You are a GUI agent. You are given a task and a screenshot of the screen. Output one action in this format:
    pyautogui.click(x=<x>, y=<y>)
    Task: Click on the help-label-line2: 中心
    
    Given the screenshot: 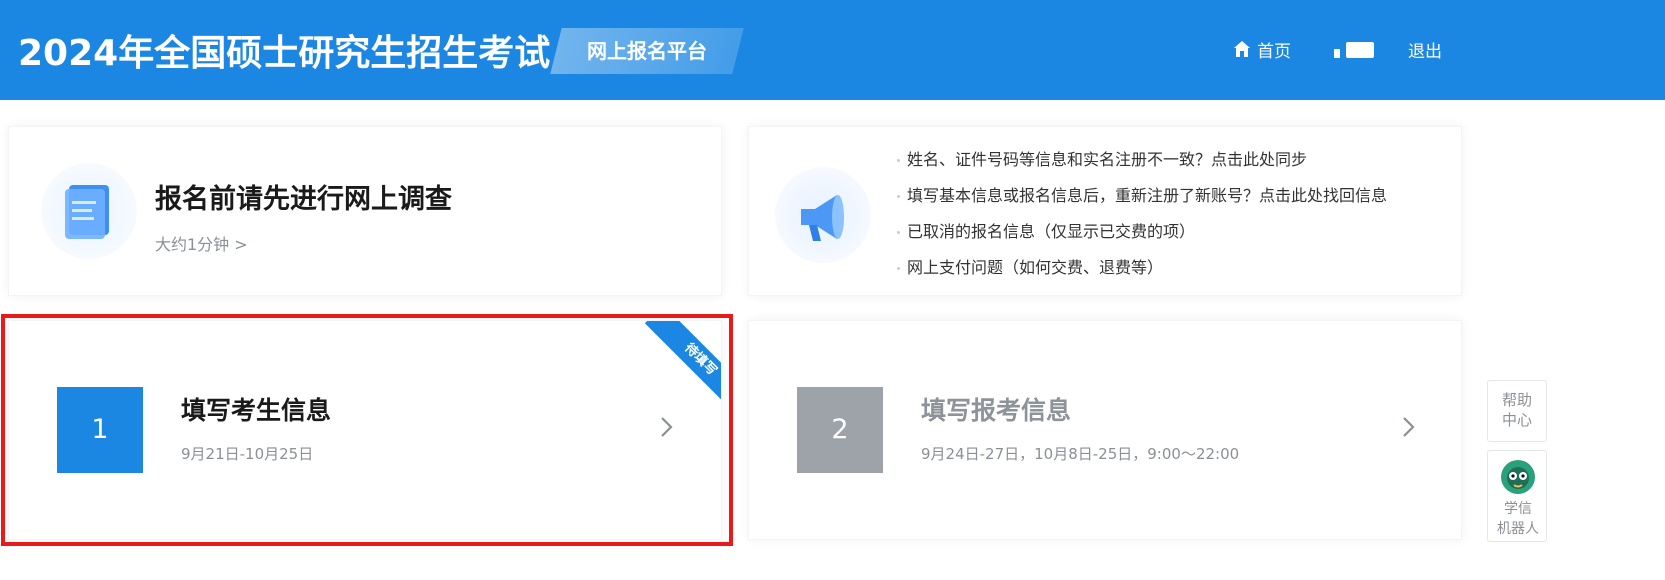 What is the action you would take?
    pyautogui.click(x=1516, y=420)
    